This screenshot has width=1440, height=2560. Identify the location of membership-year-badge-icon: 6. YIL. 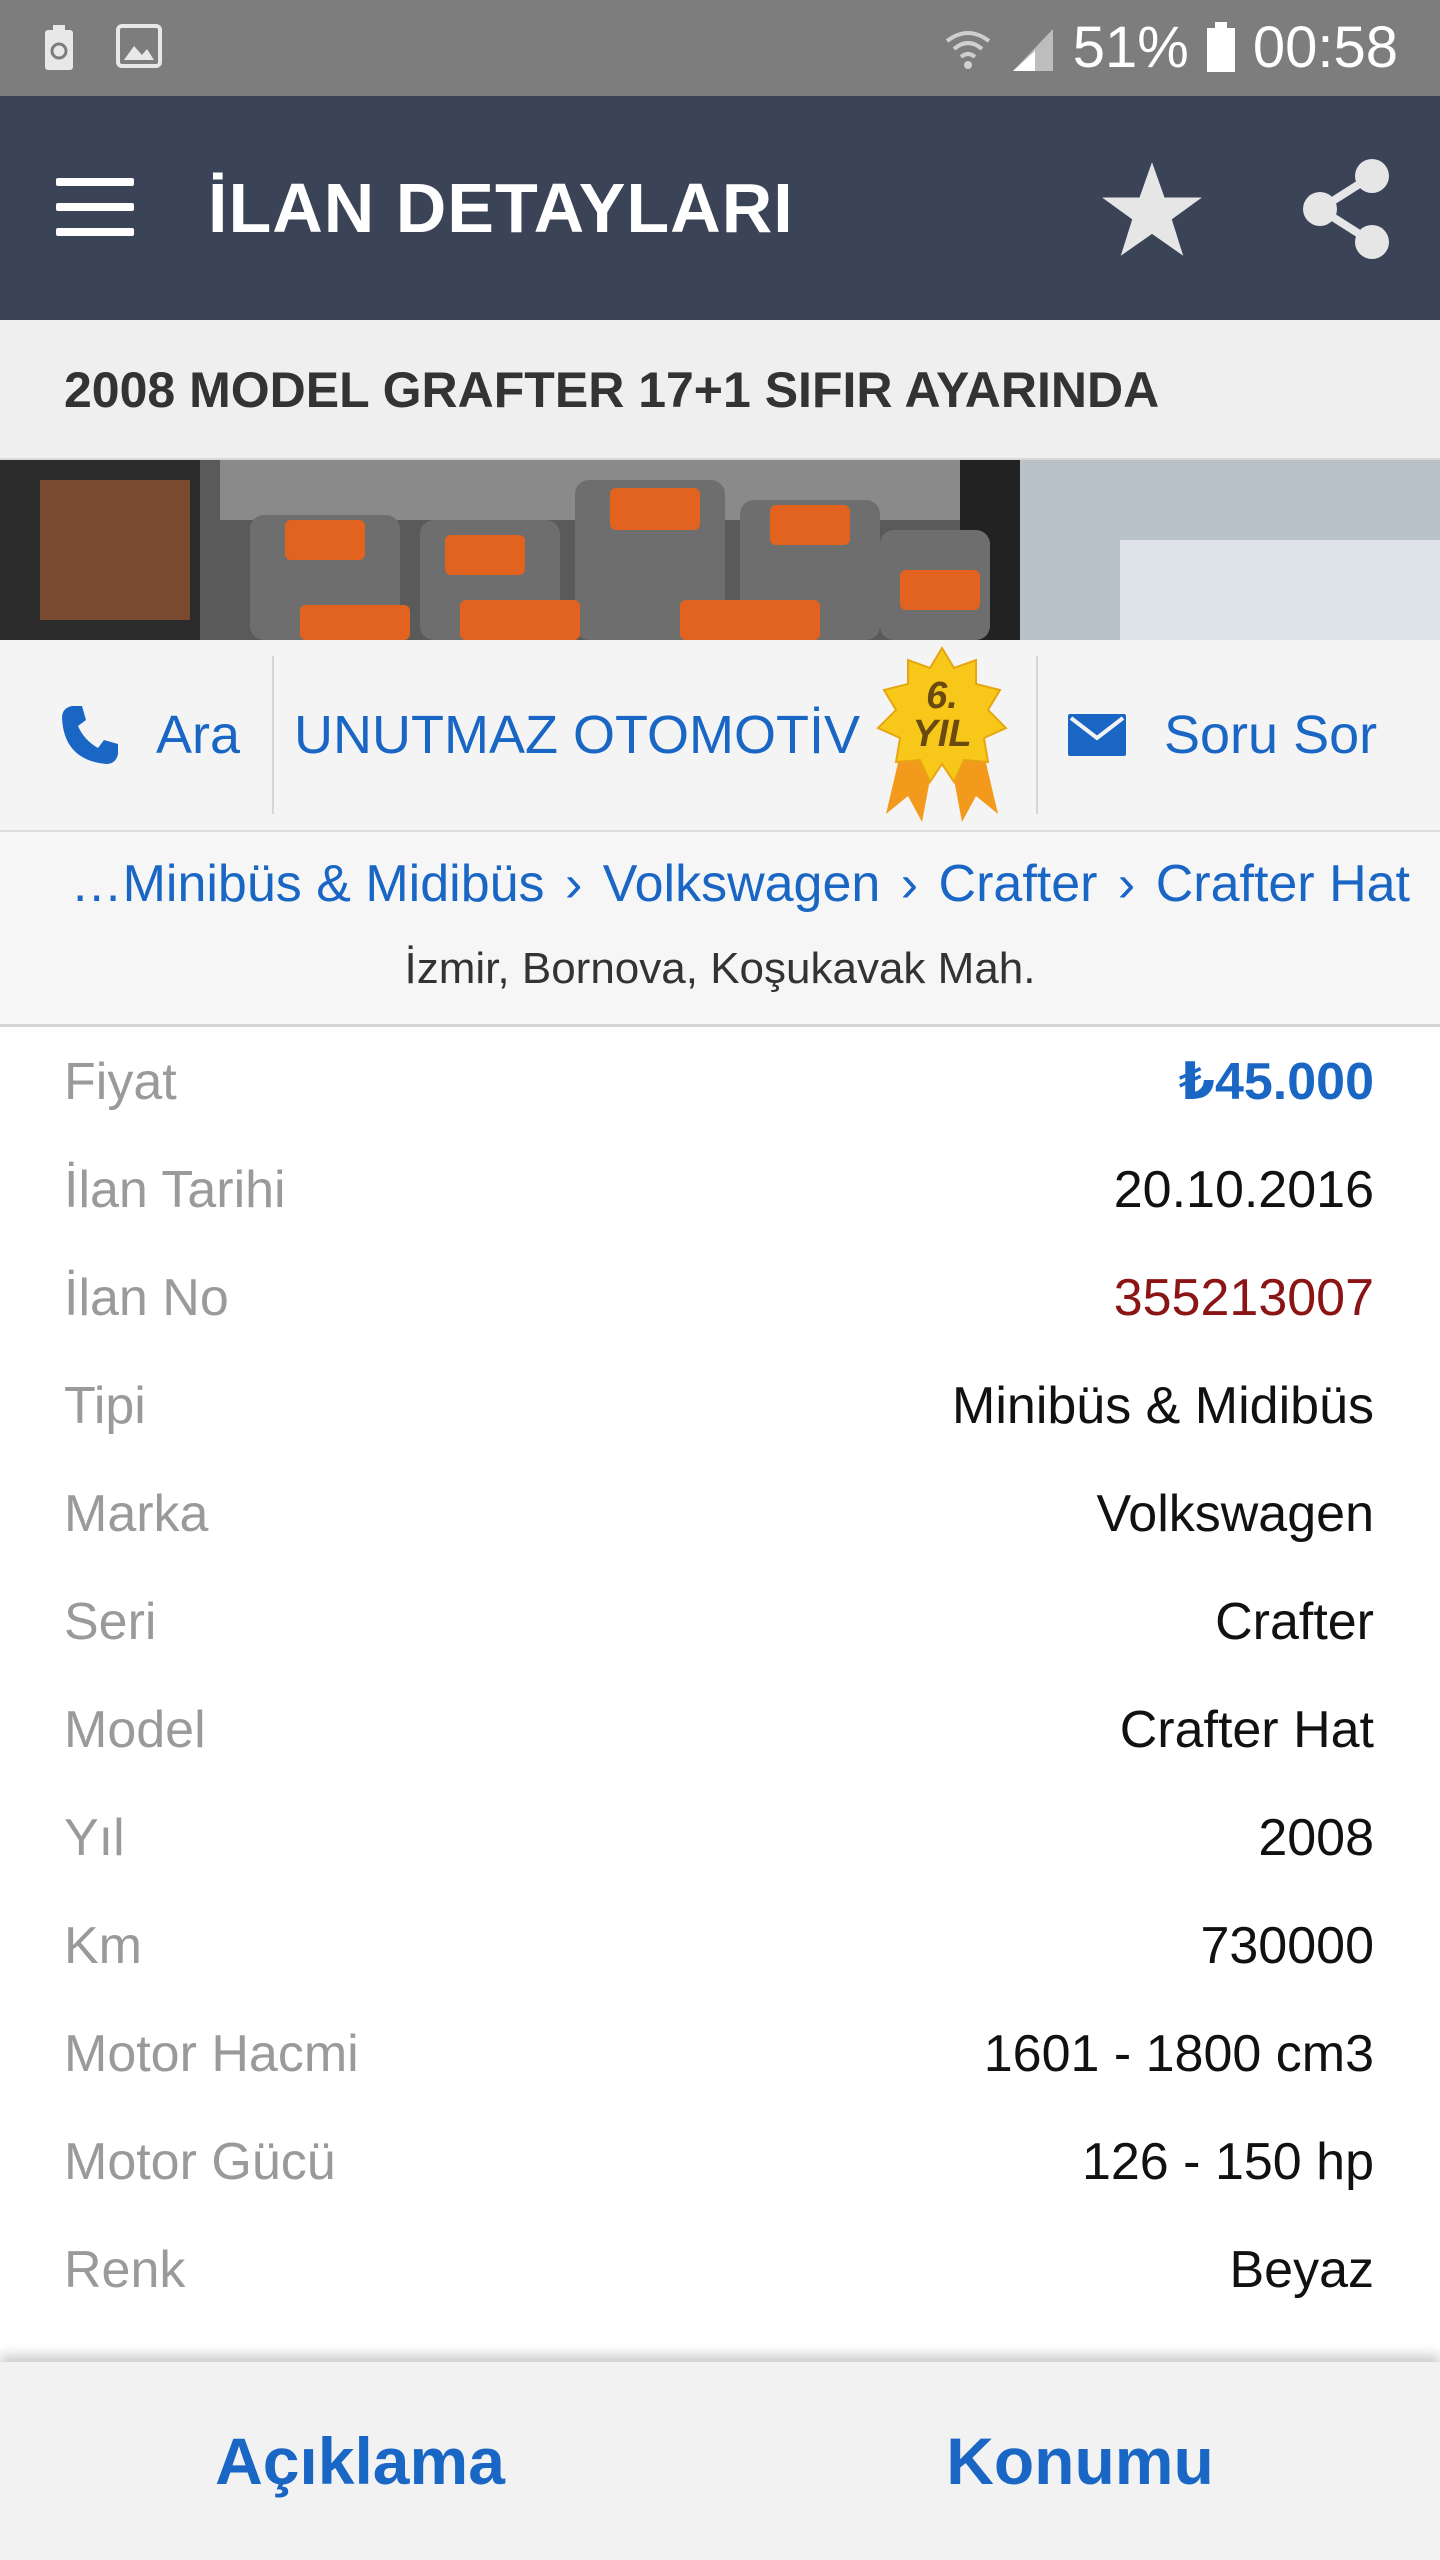
(942, 734).